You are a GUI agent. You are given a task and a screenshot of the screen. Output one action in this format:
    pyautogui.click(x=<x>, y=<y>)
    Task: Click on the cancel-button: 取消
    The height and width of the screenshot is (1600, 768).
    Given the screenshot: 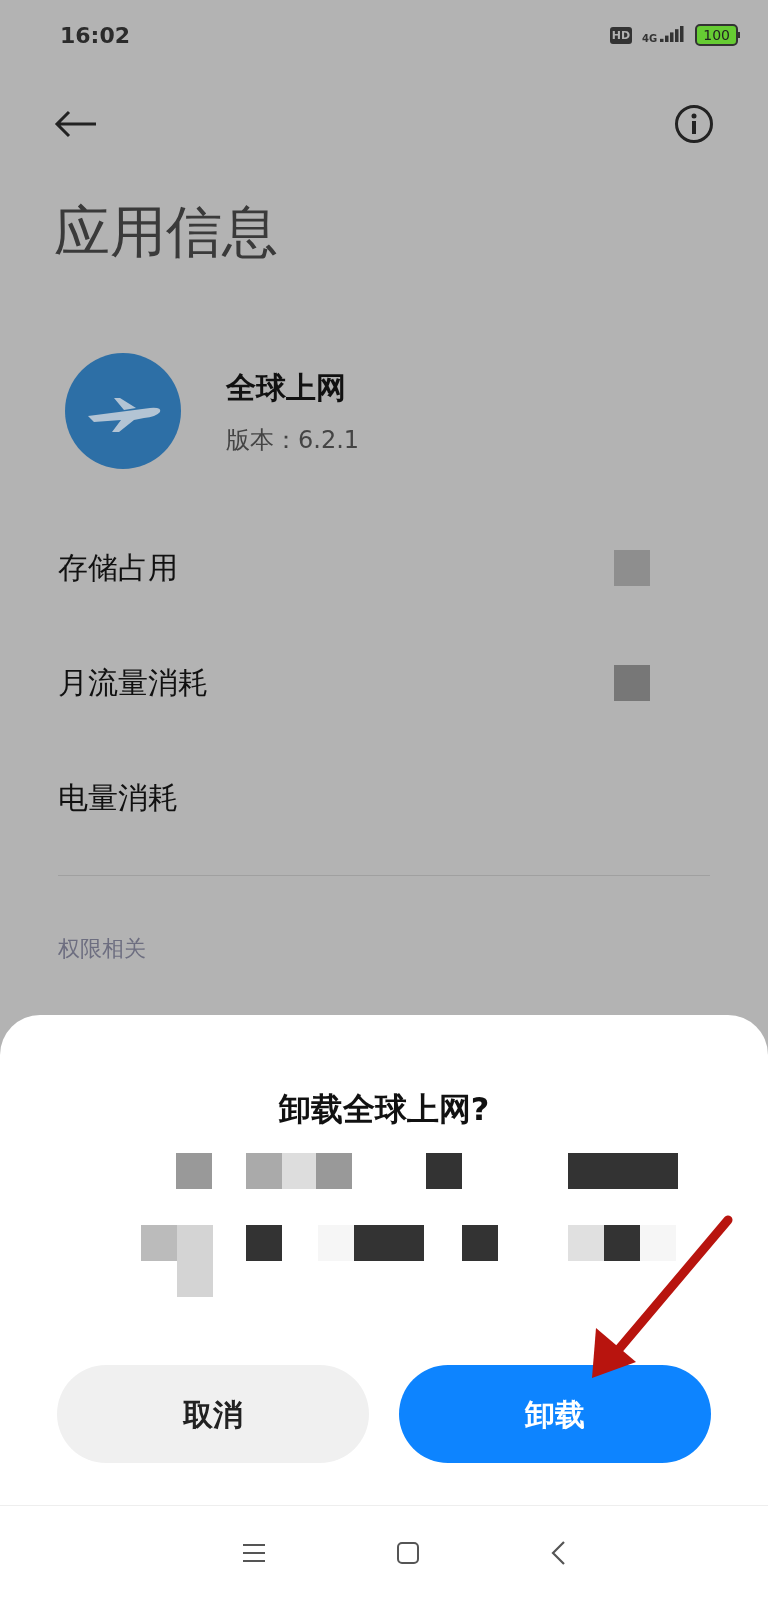 What is the action you would take?
    pyautogui.click(x=213, y=1414)
    